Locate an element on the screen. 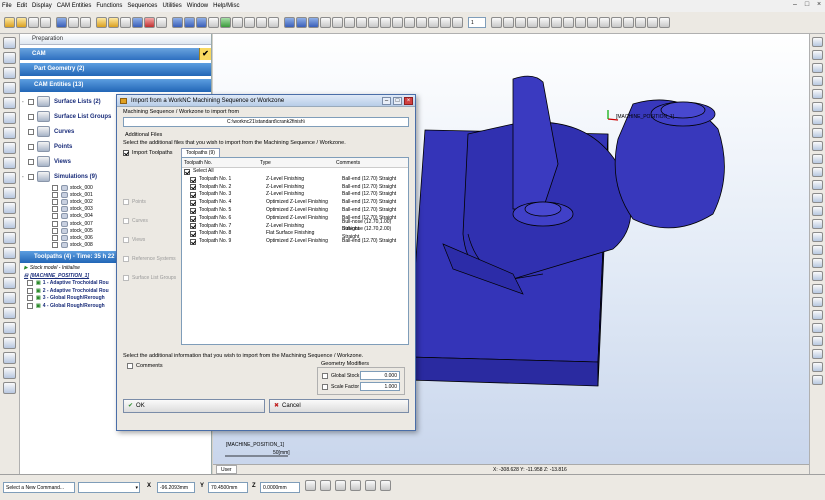 The image size is (825, 500). section-icon is located at coordinates (349, 22).